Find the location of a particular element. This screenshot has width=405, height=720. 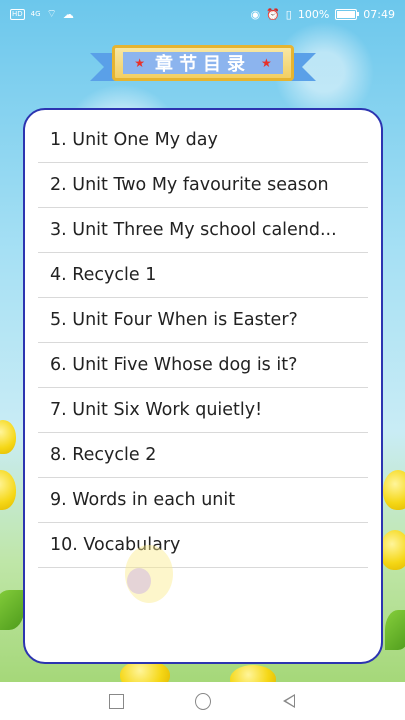

status-bar: HD 4G ⌔ ☁ ◉ ⏰ ▯ 100% 07:49 is located at coordinates (202, 14).